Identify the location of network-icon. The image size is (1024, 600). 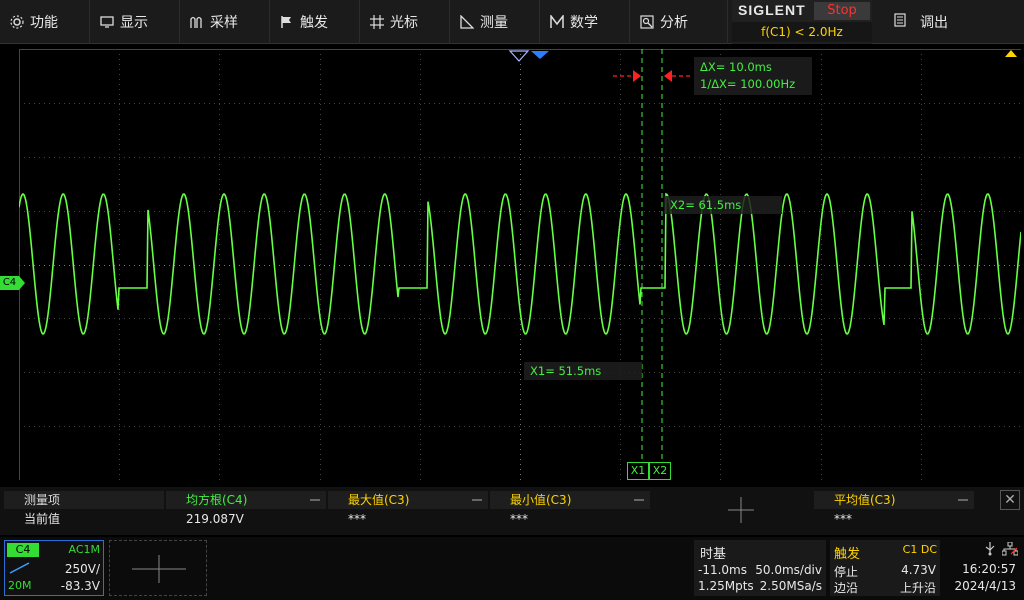
(1010, 549).